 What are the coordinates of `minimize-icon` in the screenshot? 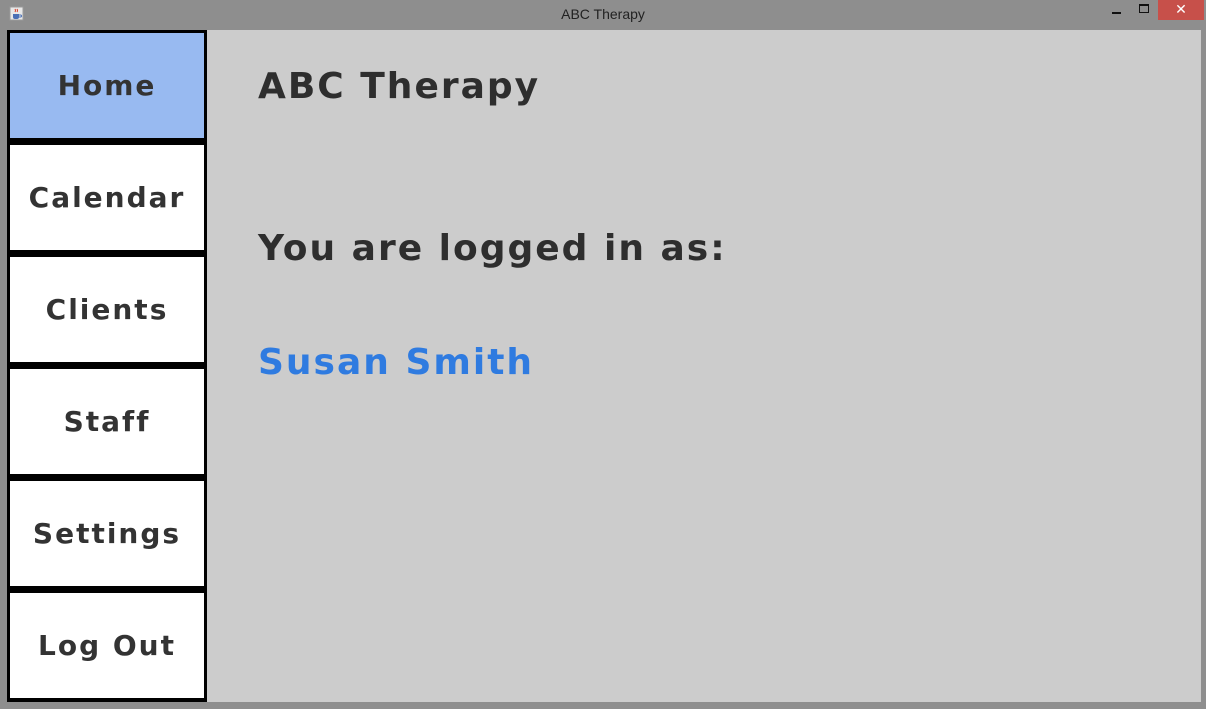 It's located at (1116, 13).